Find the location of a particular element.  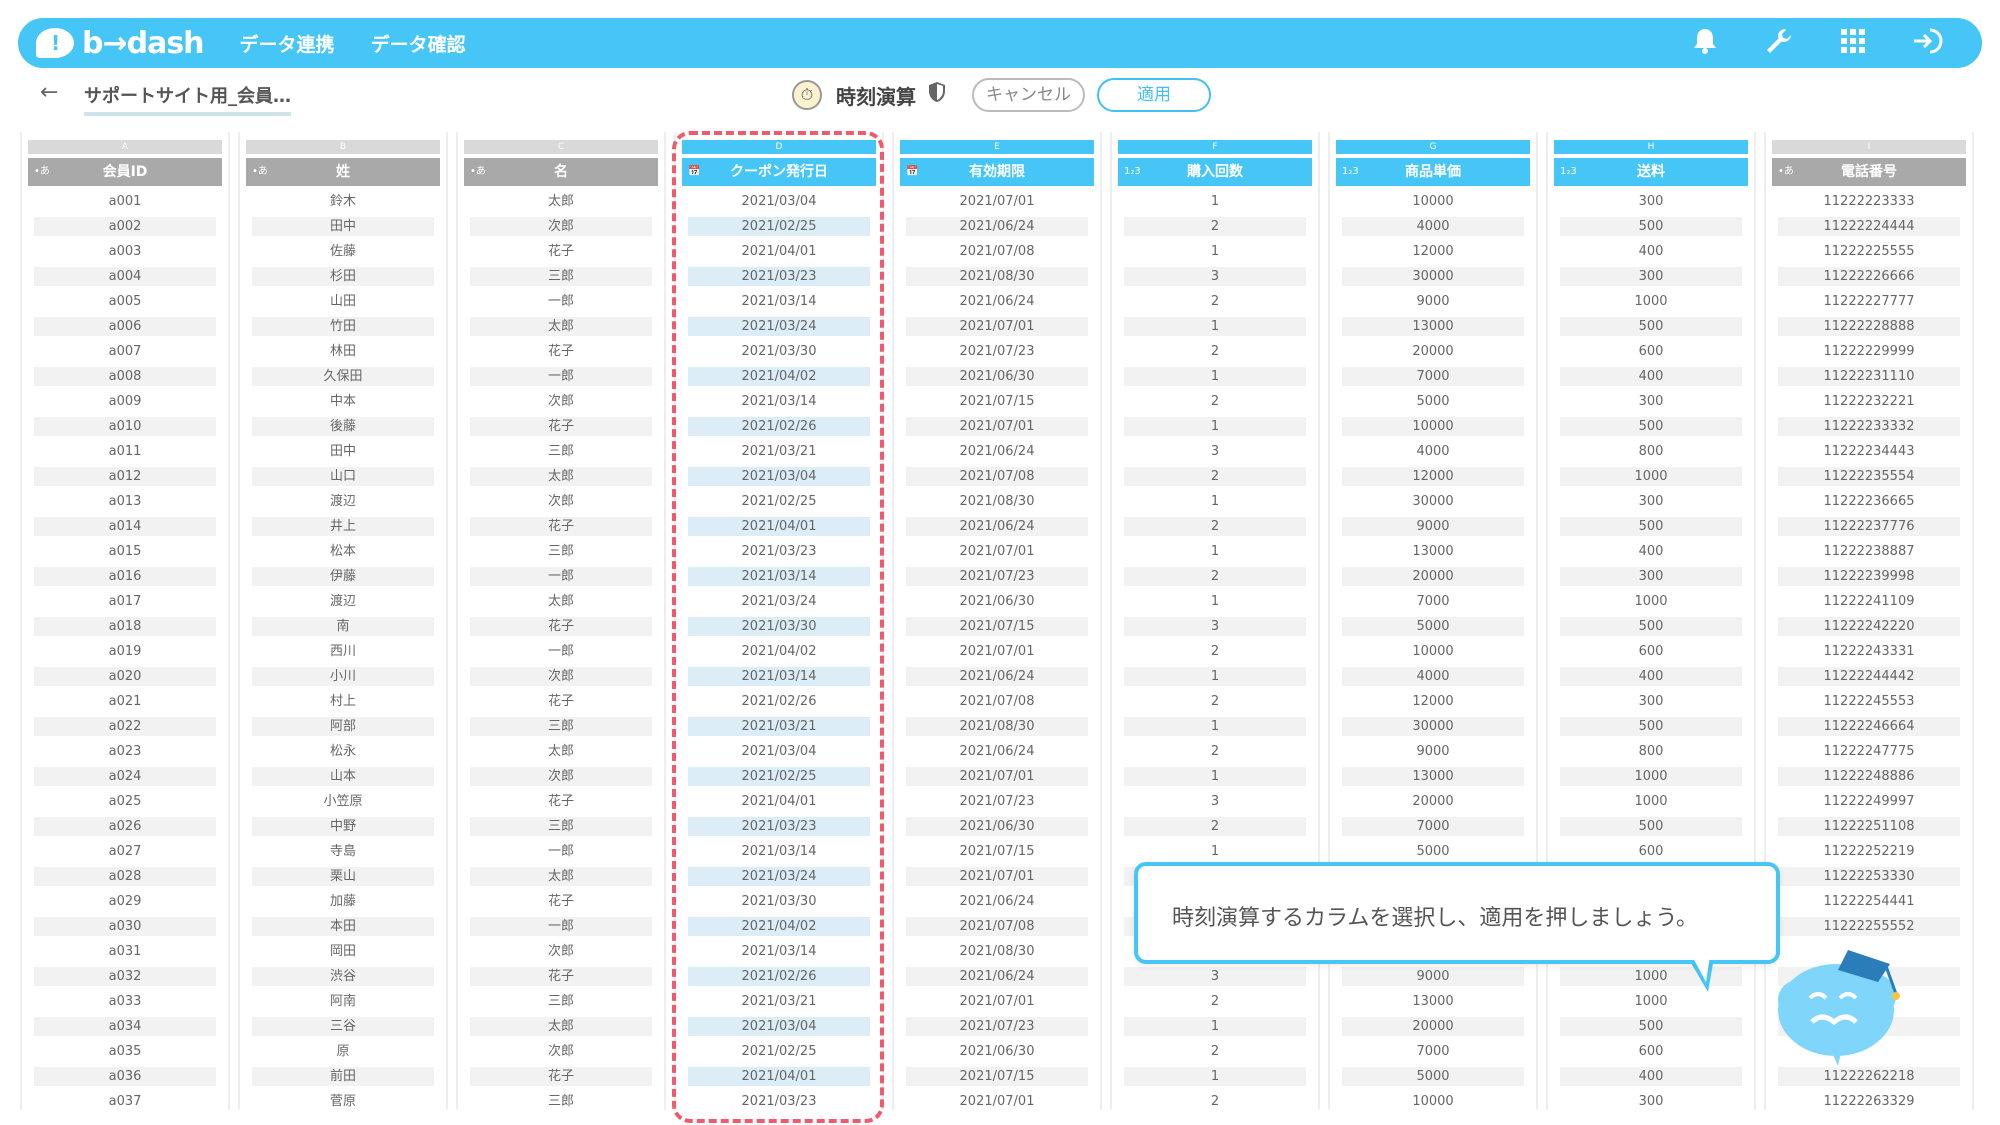

table-cell: a002 is located at coordinates (125, 226).